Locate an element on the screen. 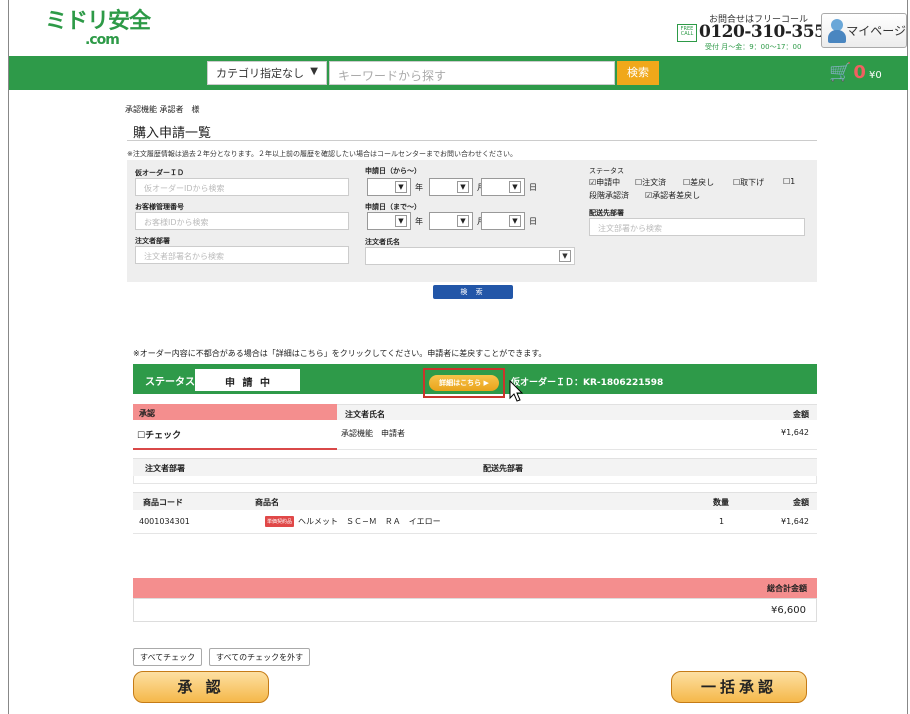  logo-sub: .com is located at coordinates (102, 40).